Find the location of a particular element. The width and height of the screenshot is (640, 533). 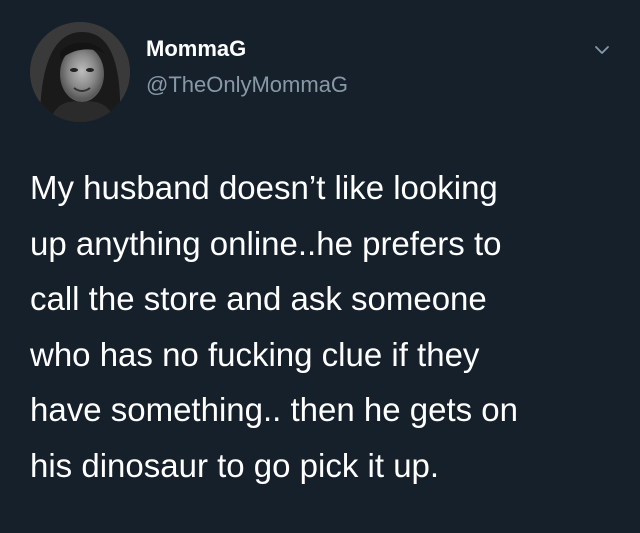

tweet-text-line: up anything online..he prefers to is located at coordinates (266, 243).